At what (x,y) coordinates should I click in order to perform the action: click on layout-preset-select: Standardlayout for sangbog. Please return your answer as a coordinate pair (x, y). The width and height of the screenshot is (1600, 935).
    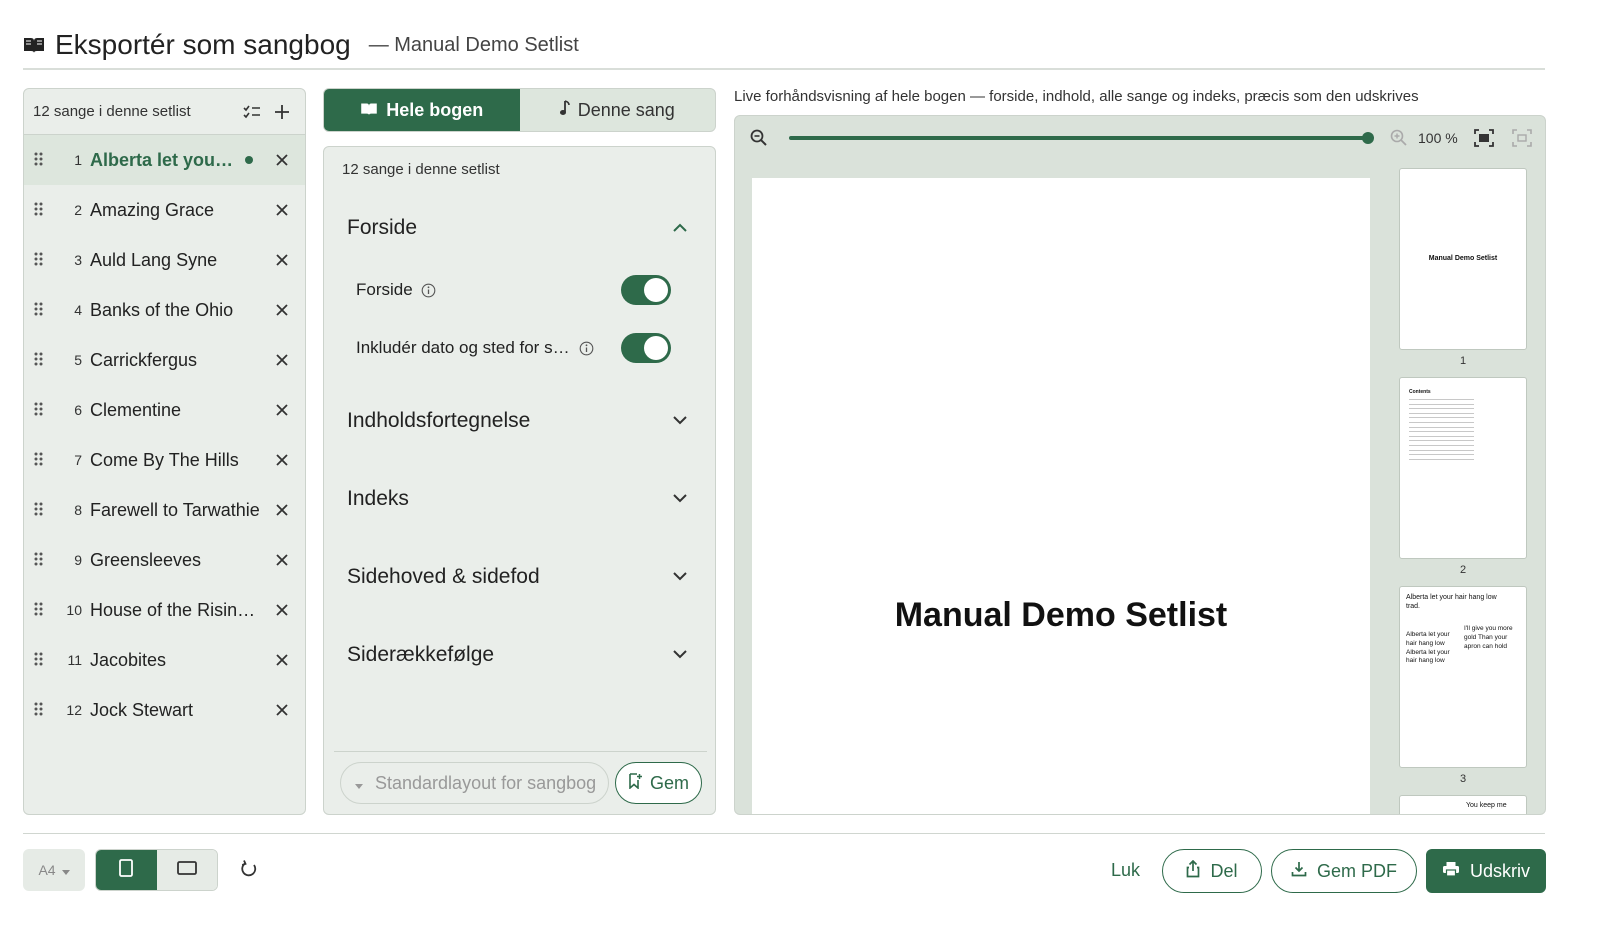
    Looking at the image, I should click on (474, 783).